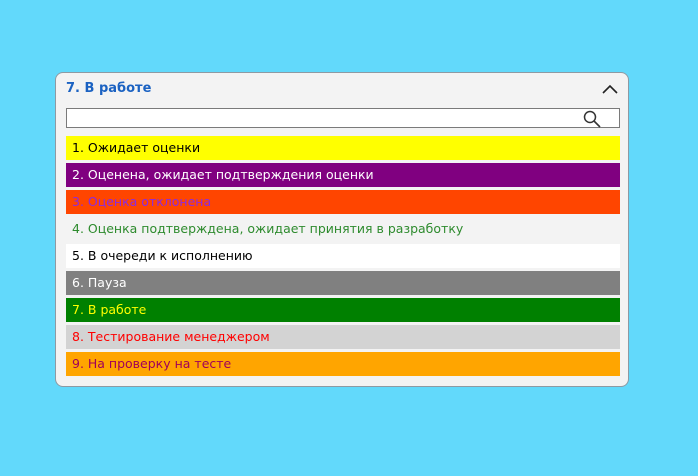  What do you see at coordinates (343, 364) in the screenshot?
I see `status-item: 9. На проверку на тесте` at bounding box center [343, 364].